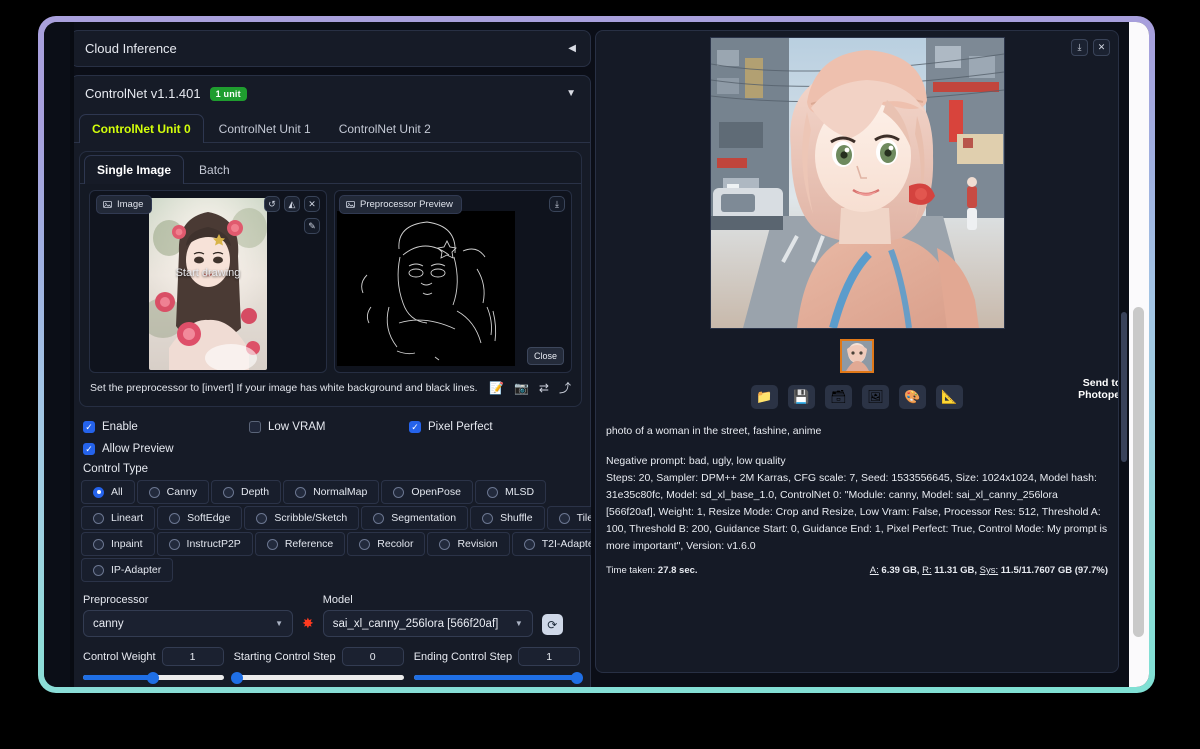  What do you see at coordinates (453, 281) in the screenshot?
I see `preprocessor-preview-pane: Preprocessor Preview ⤓ Close` at bounding box center [453, 281].